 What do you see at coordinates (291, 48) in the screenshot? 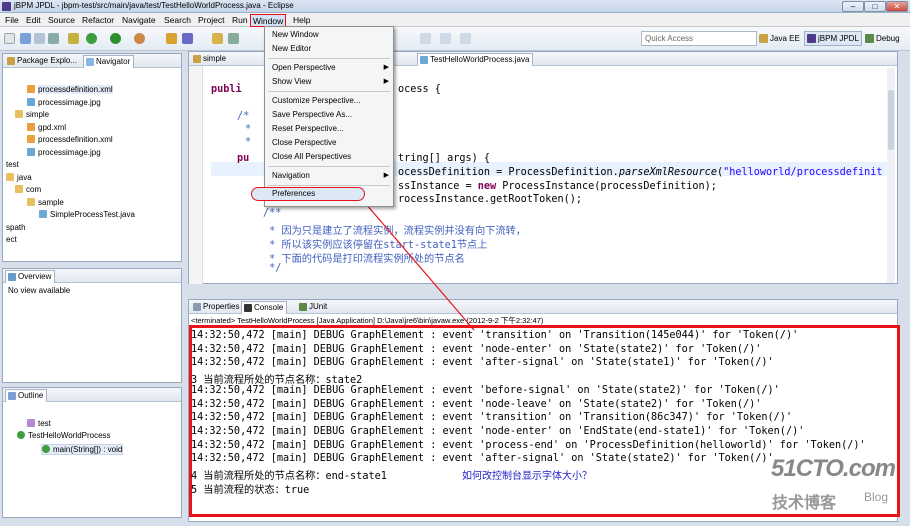
I see `menu-item-new-editor: New Editor` at bounding box center [291, 48].